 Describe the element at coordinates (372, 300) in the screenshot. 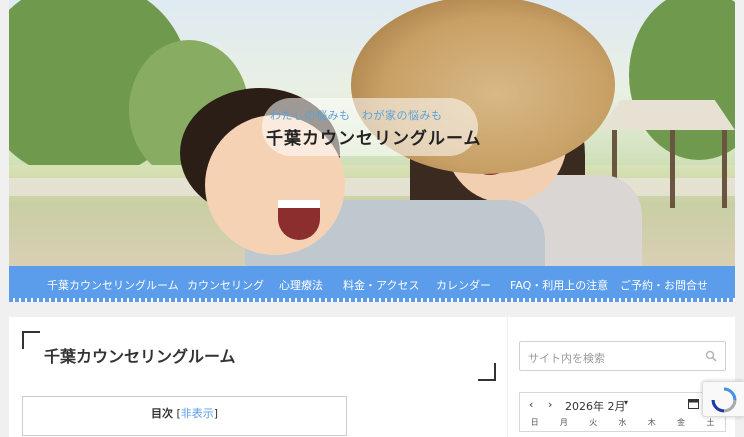

I see `nav-divider` at that location.